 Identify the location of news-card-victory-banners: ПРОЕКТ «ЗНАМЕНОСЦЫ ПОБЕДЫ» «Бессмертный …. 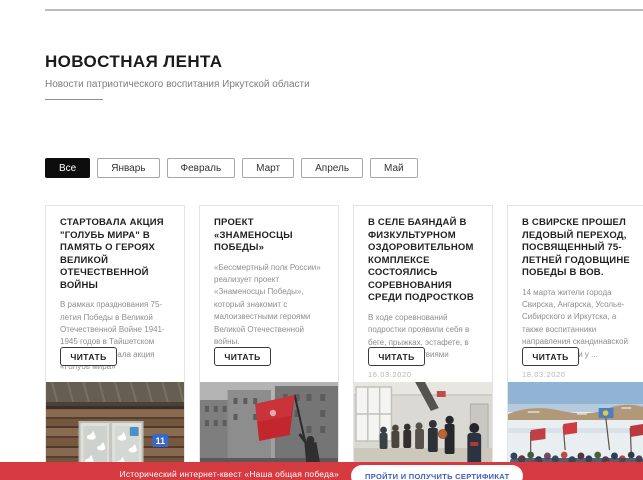
(269, 342).